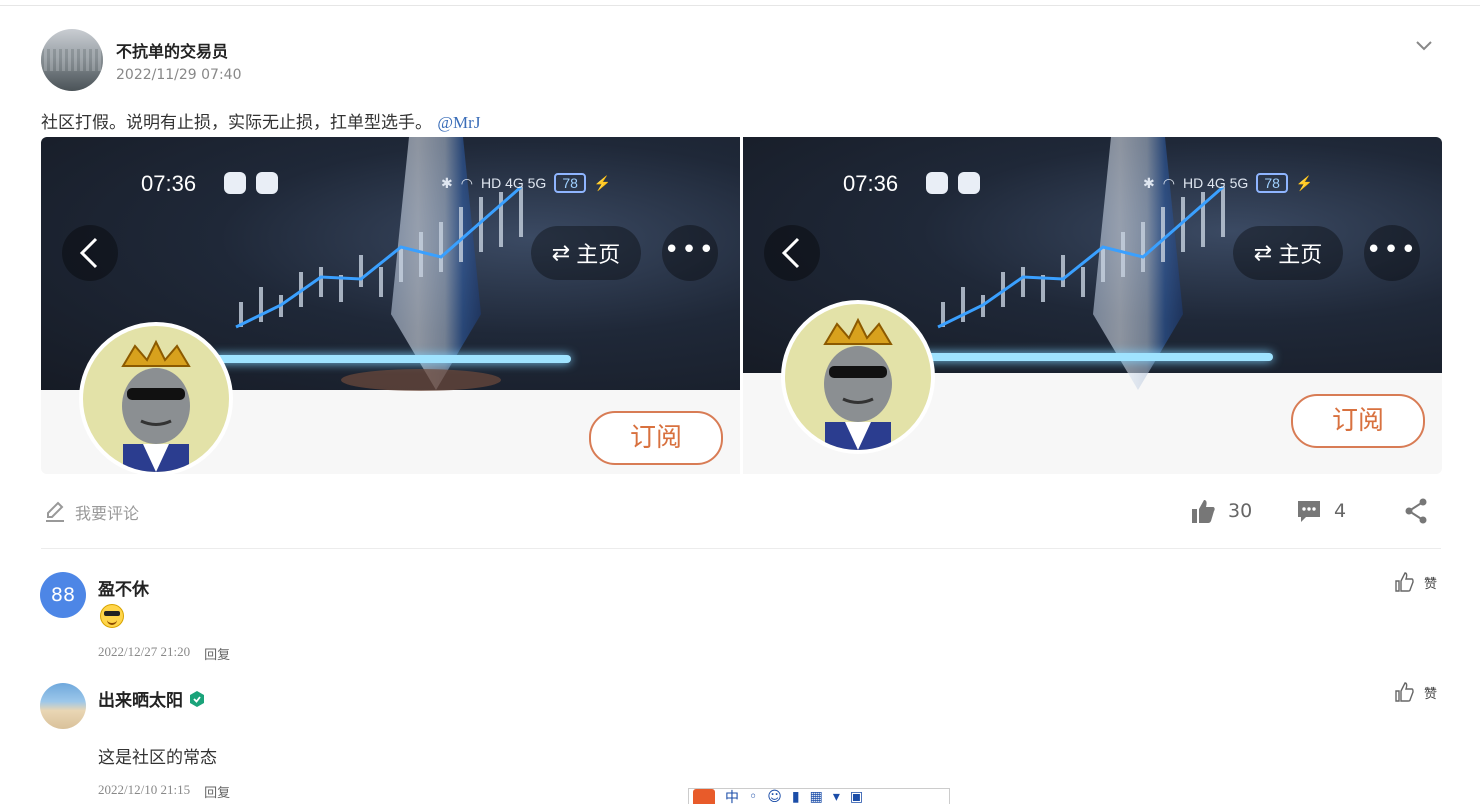 Image resolution: width=1480 pixels, height=804 pixels. Describe the element at coordinates (55, 512) in the screenshot. I see `edit-icon` at that location.